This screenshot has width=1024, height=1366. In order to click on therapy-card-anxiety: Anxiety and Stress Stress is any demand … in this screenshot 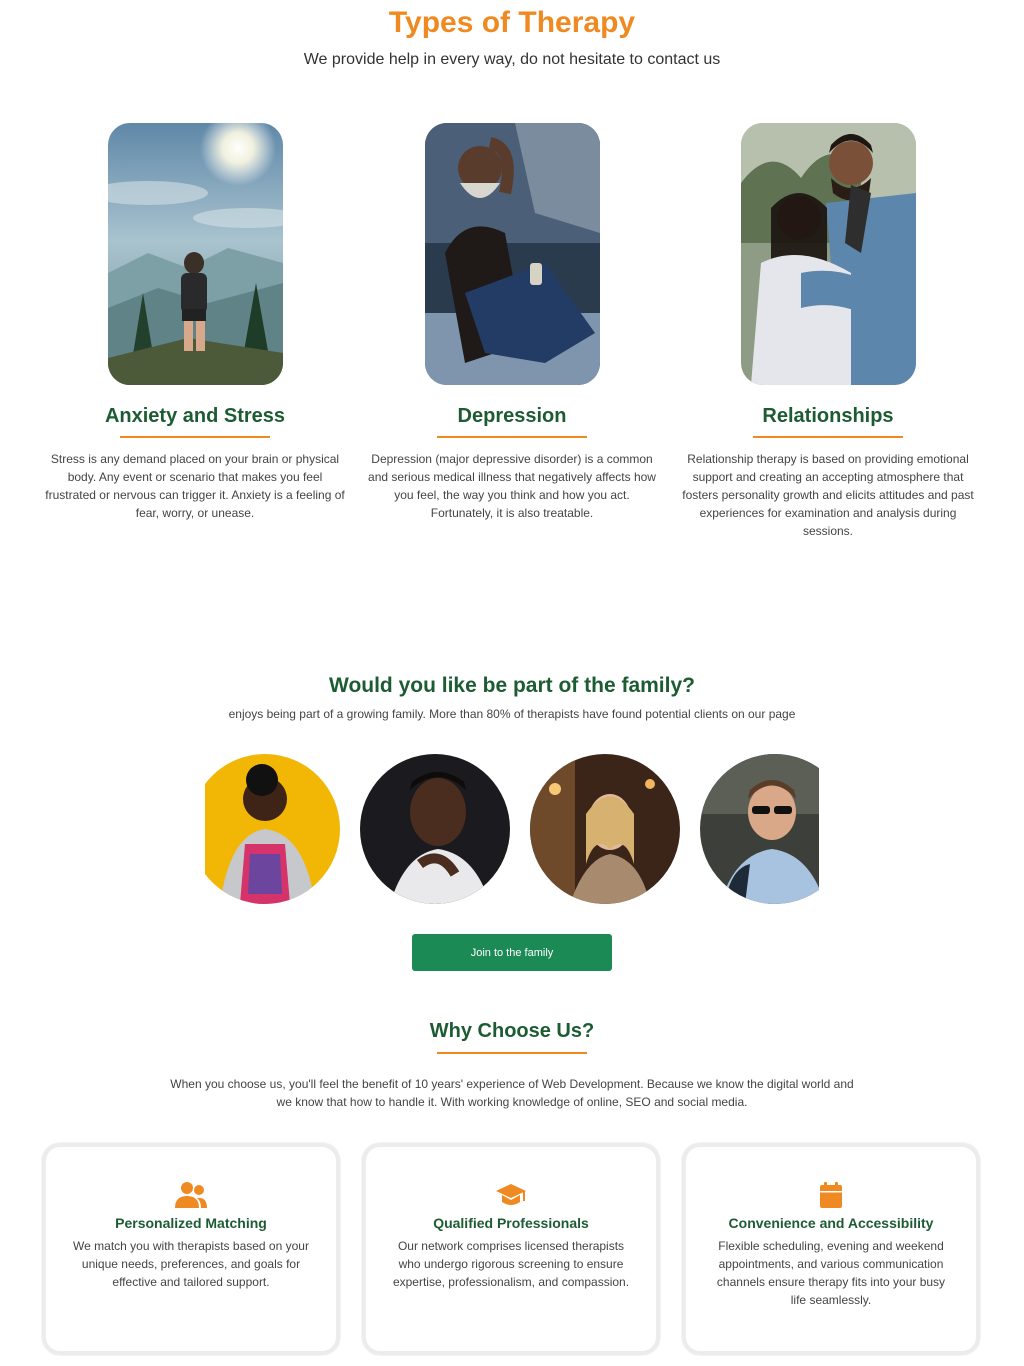, I will do `click(195, 322)`.